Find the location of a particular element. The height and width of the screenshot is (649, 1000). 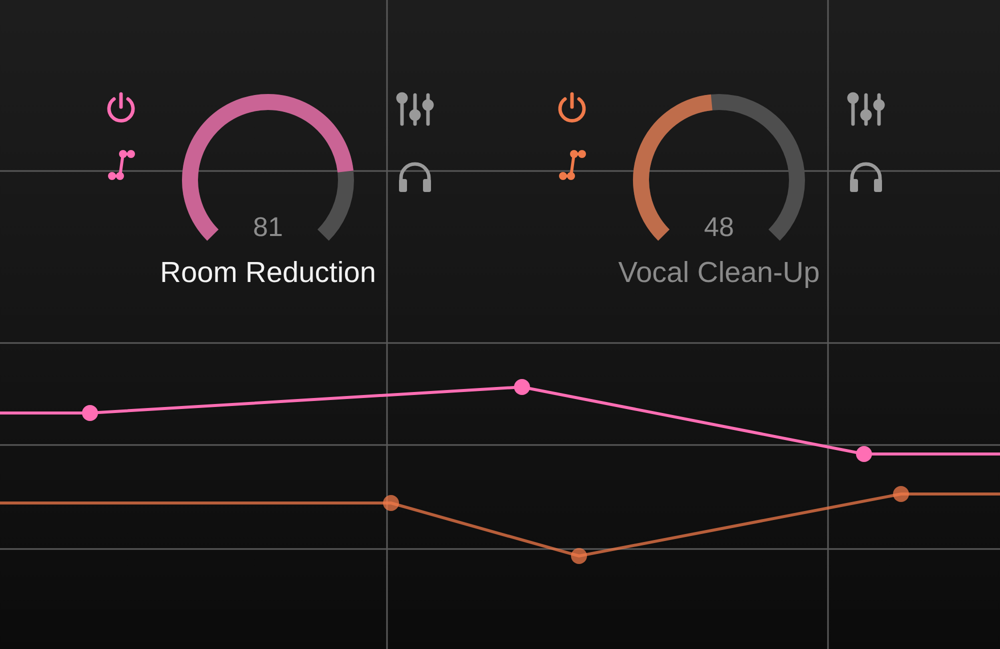

module-name: Vocal Clean-Up is located at coordinates (719, 273).